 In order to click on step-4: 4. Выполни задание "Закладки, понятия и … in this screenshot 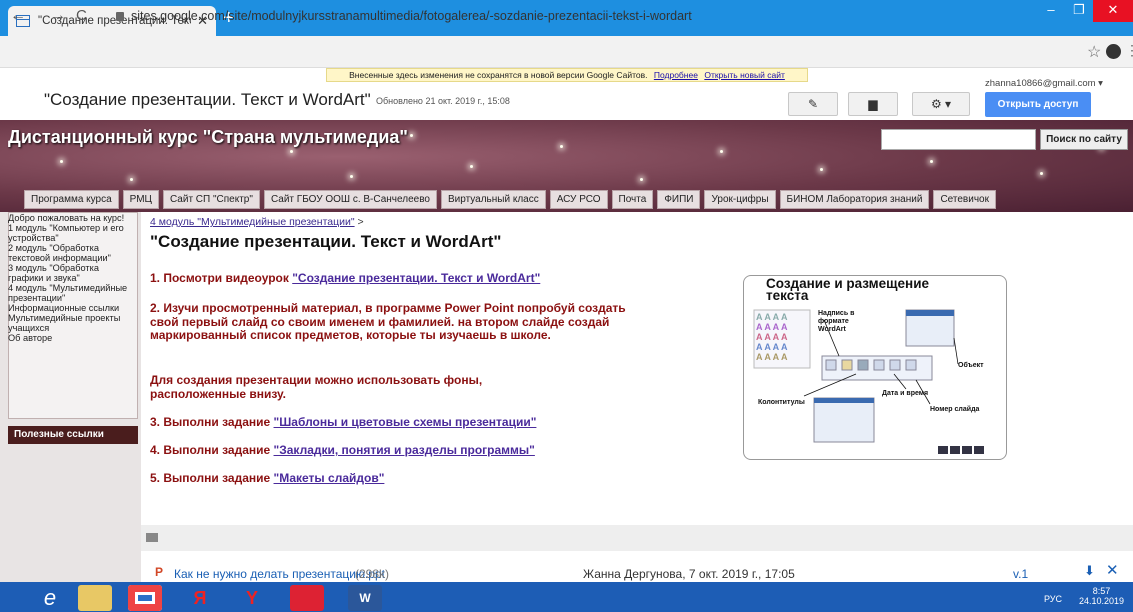, I will do `click(342, 450)`.